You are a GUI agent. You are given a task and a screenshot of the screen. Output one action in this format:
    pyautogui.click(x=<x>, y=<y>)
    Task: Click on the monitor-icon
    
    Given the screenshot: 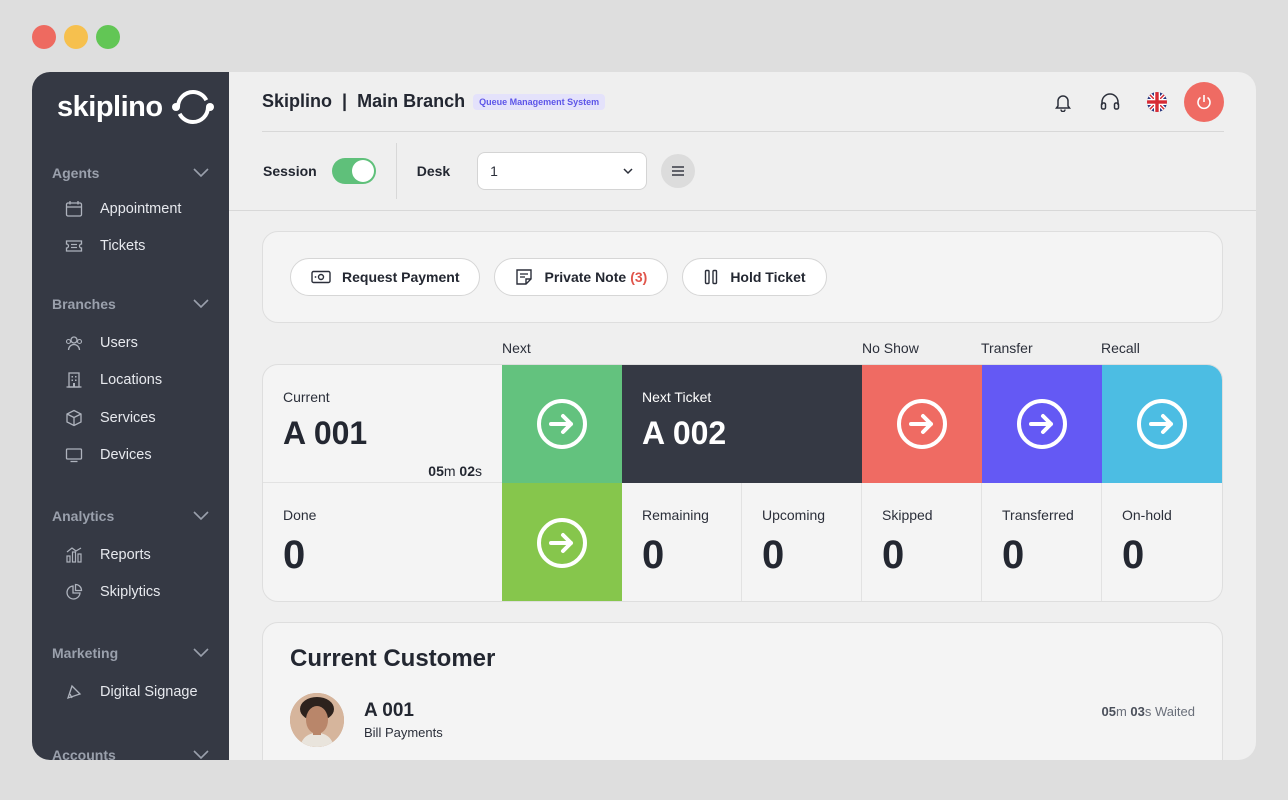 What is the action you would take?
    pyautogui.click(x=74, y=455)
    